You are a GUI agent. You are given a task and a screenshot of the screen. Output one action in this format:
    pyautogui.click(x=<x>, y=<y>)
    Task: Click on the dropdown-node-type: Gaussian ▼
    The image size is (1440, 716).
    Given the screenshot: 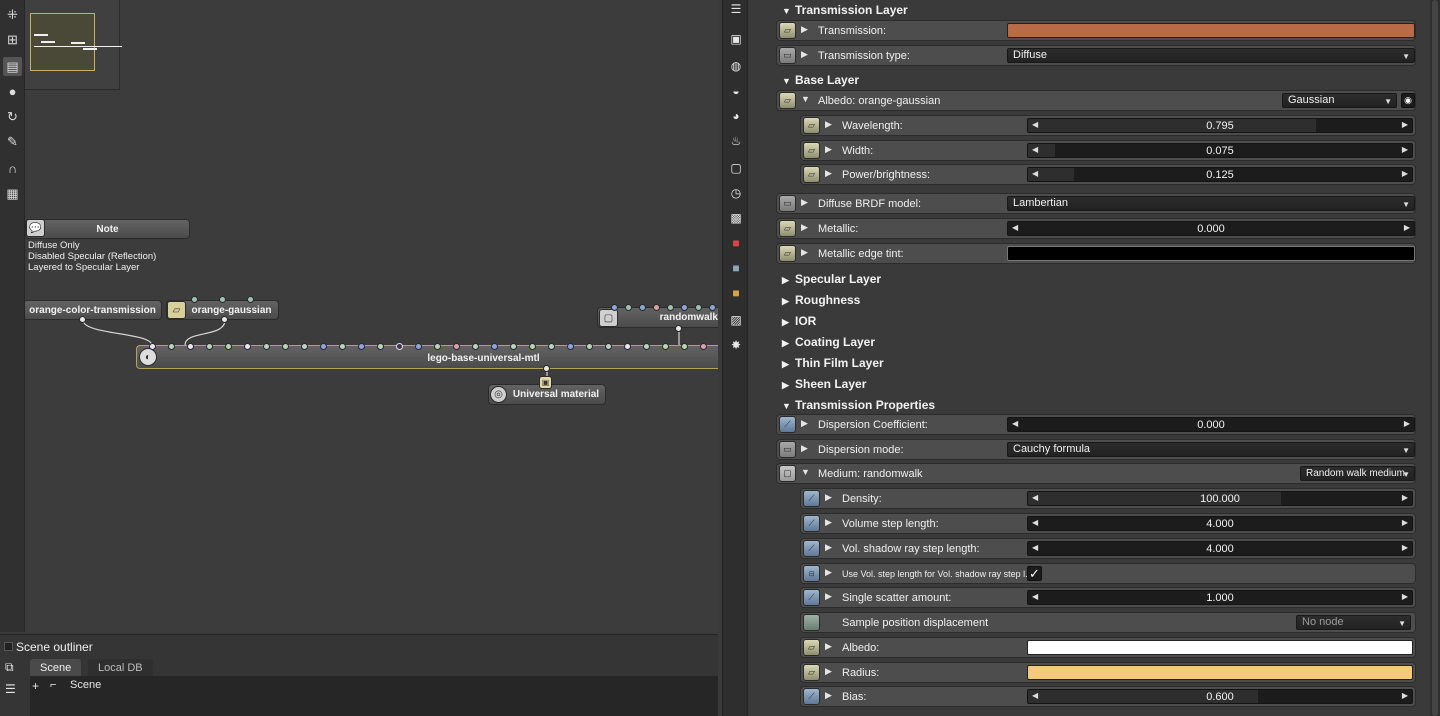 What is the action you would take?
    pyautogui.click(x=1339, y=100)
    